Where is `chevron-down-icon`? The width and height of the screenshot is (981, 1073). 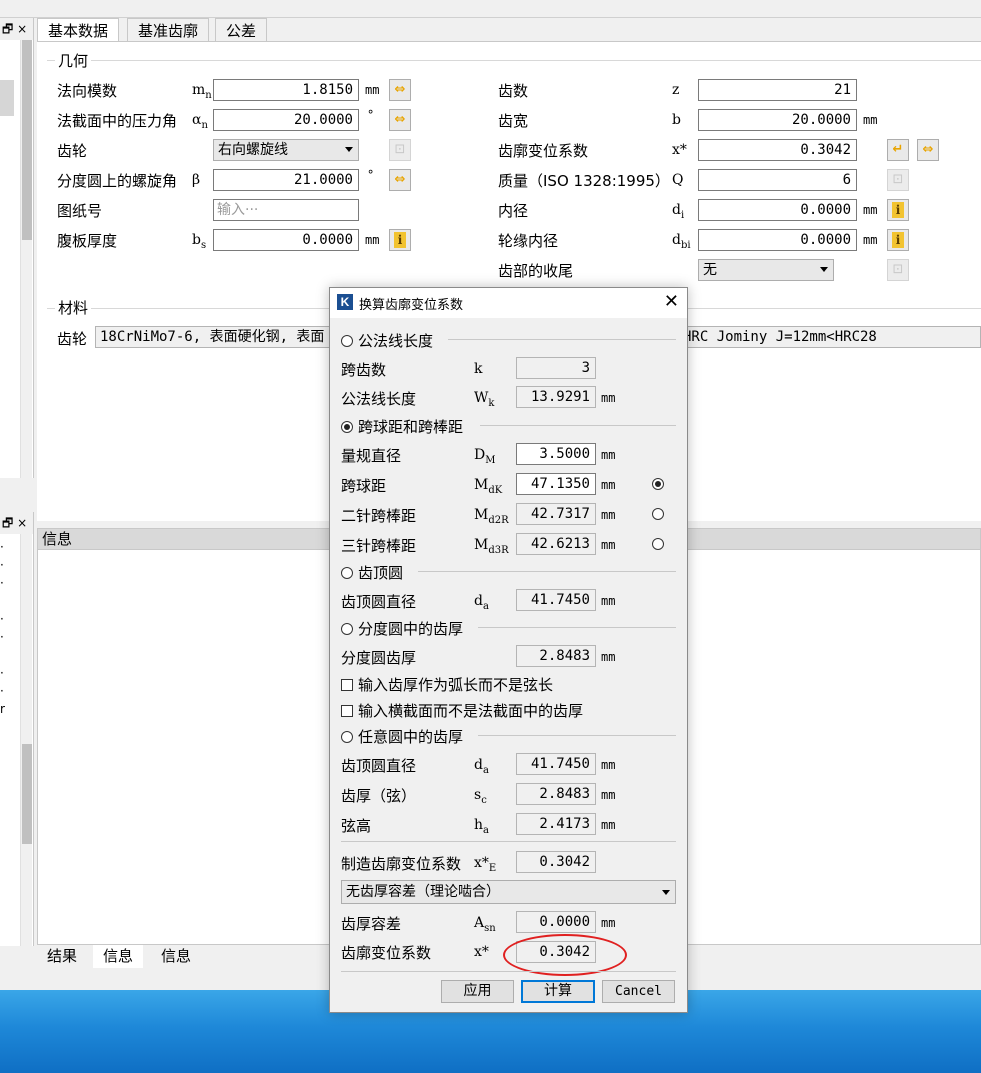 chevron-down-icon is located at coordinates (666, 892).